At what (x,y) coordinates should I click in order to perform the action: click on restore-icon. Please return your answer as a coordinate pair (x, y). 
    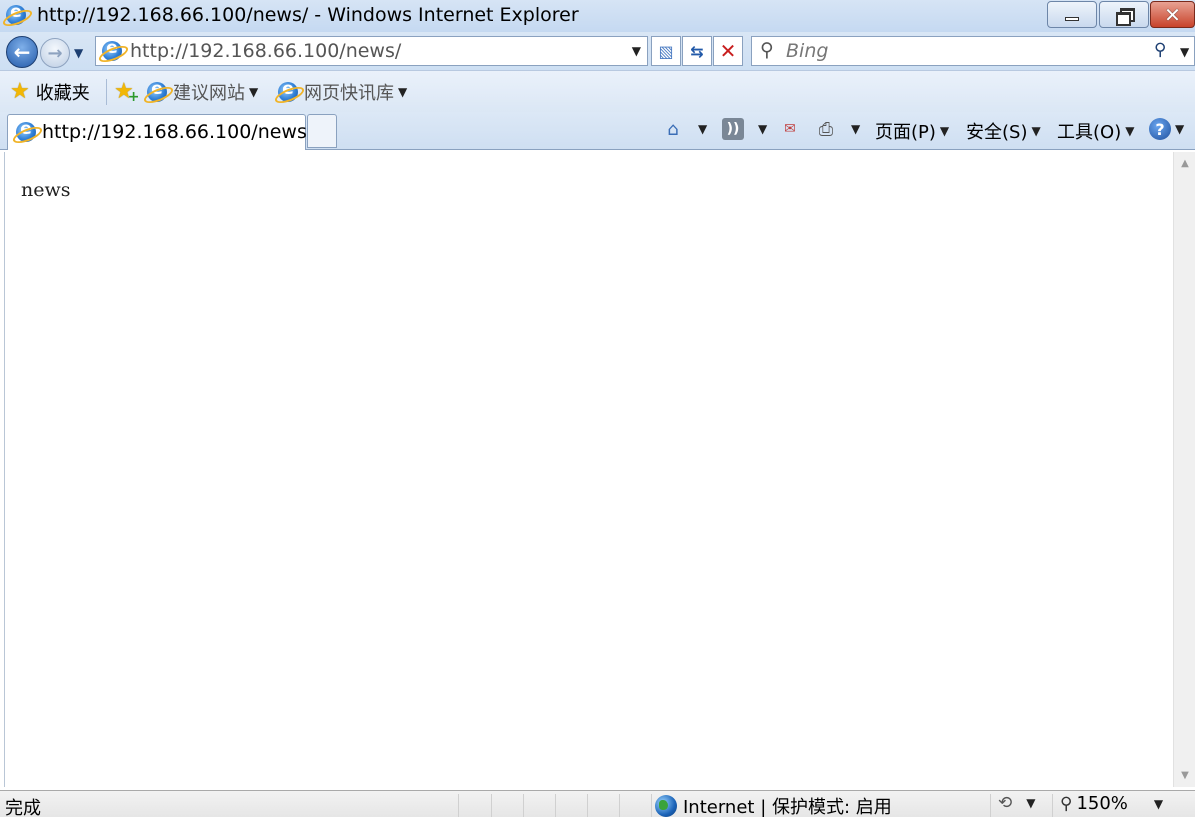
    Looking at the image, I should click on (1125, 16).